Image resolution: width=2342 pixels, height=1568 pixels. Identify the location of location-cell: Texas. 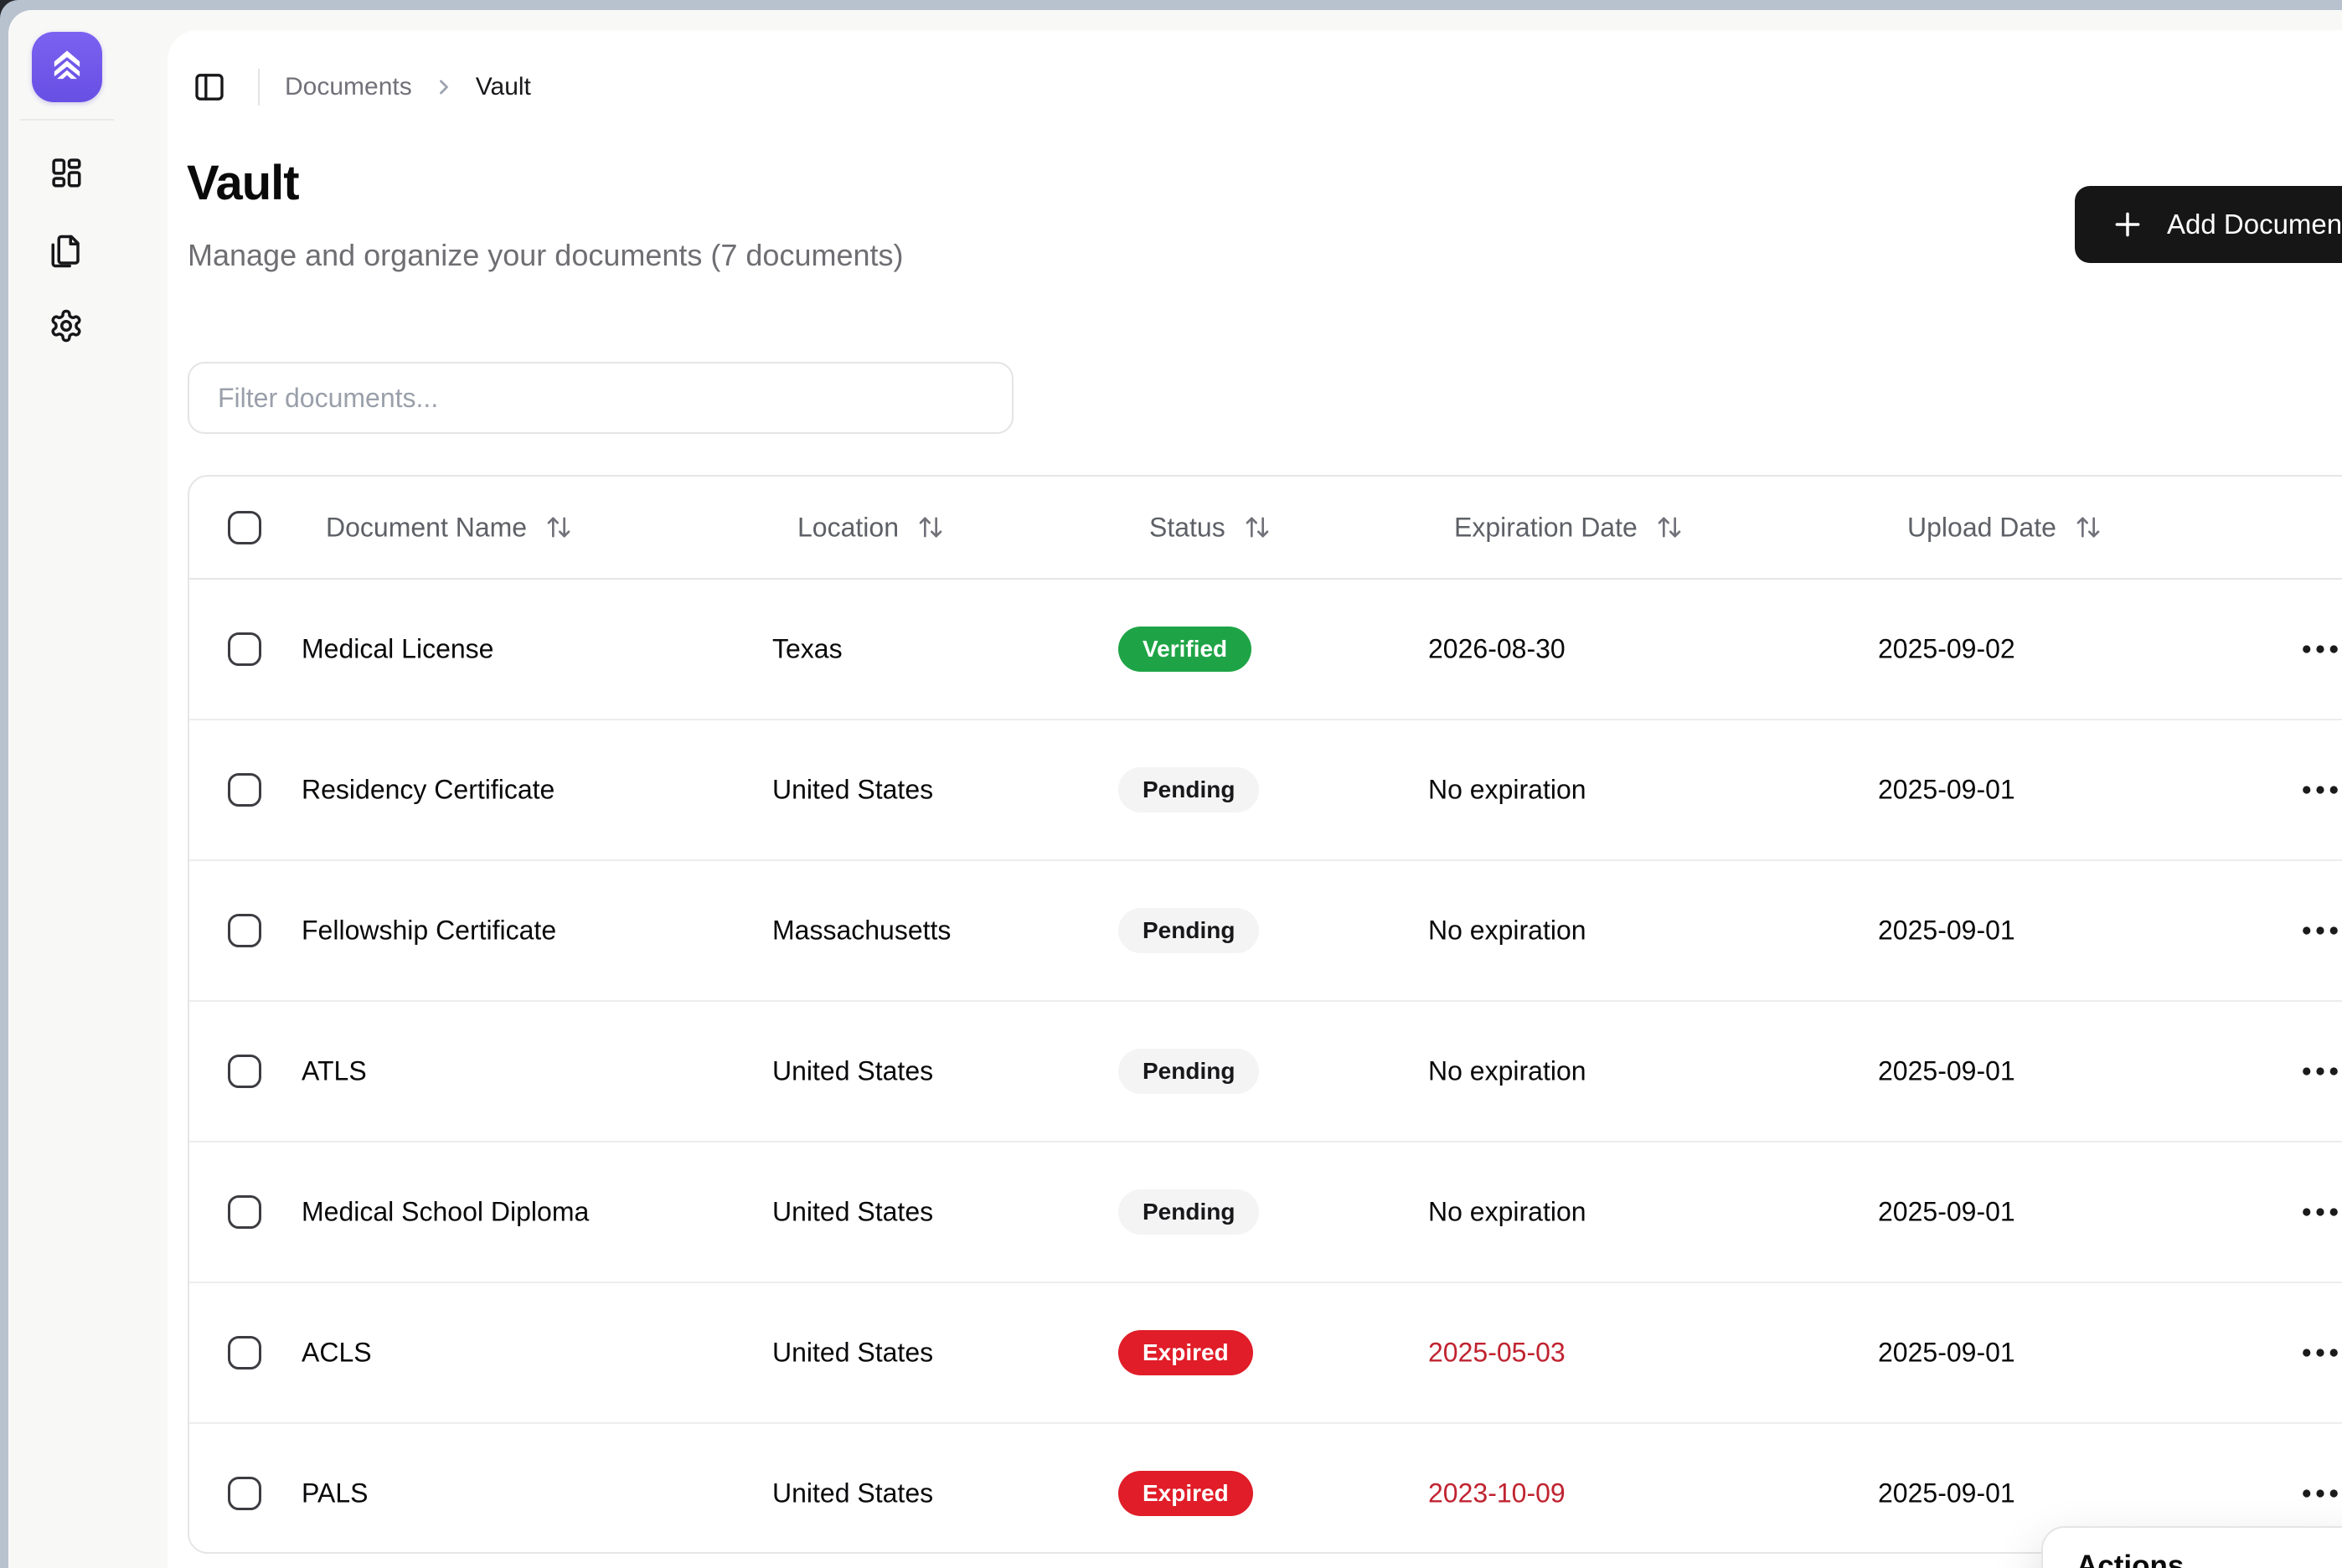
(807, 649).